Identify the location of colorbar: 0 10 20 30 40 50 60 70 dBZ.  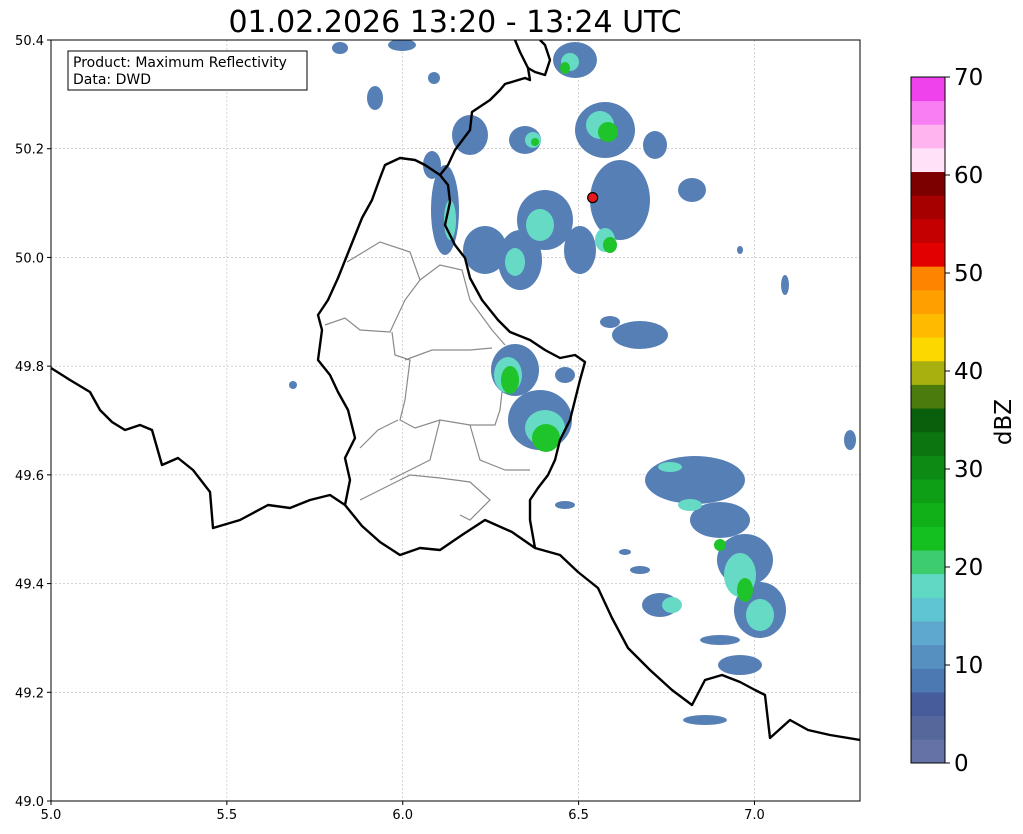
(963, 421).